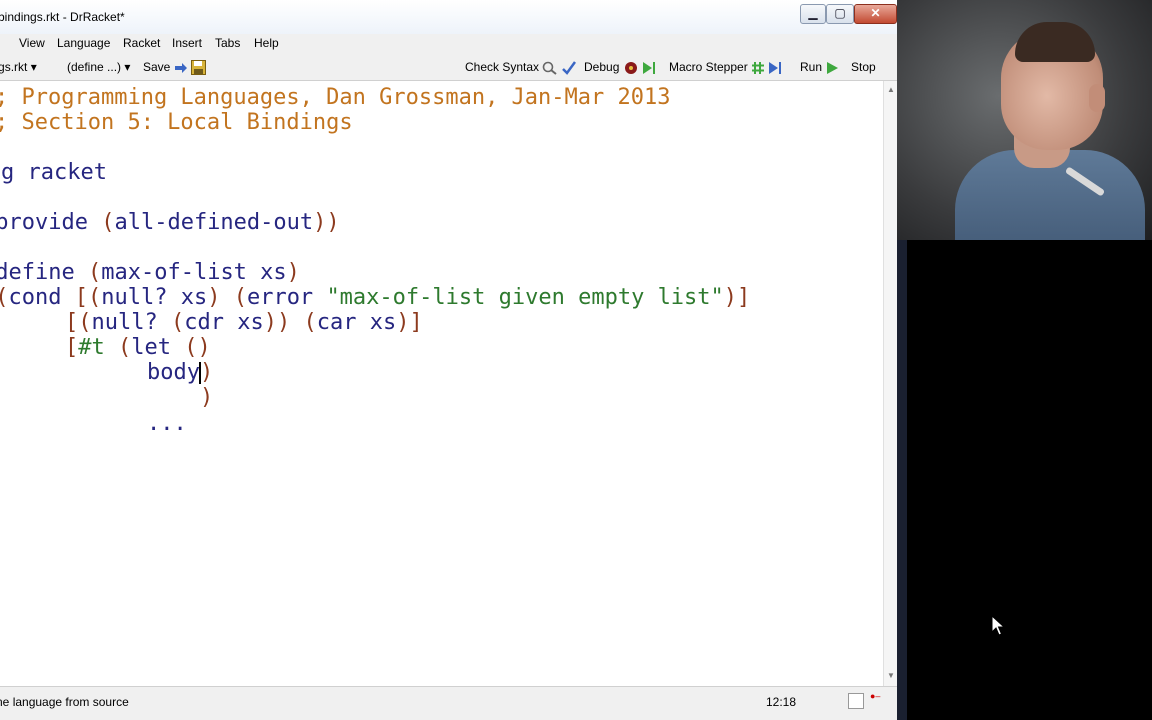  Describe the element at coordinates (170, 222) in the screenshot. I see `code-line-6: (provide (all-defined-out))` at that location.